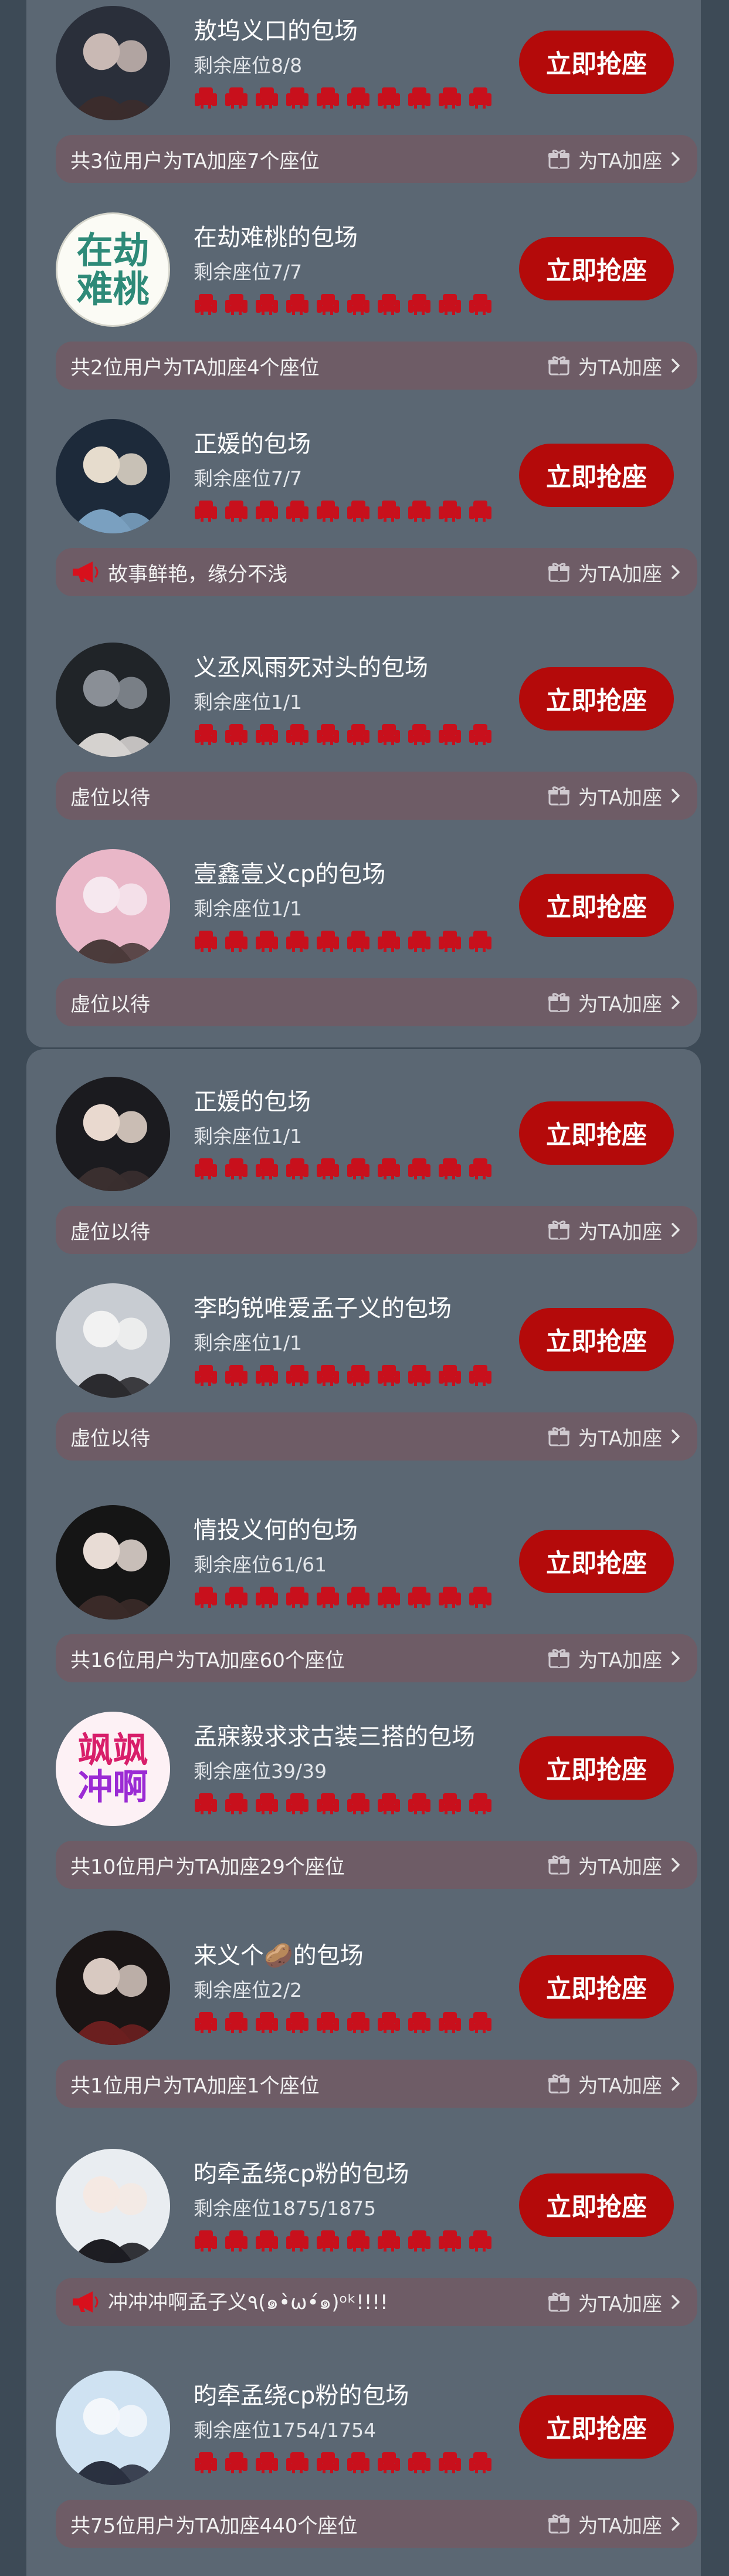 This screenshot has height=2576, width=729. Describe the element at coordinates (112, 1787) in the screenshot. I see `avatar-text-line: 冲啊` at that location.